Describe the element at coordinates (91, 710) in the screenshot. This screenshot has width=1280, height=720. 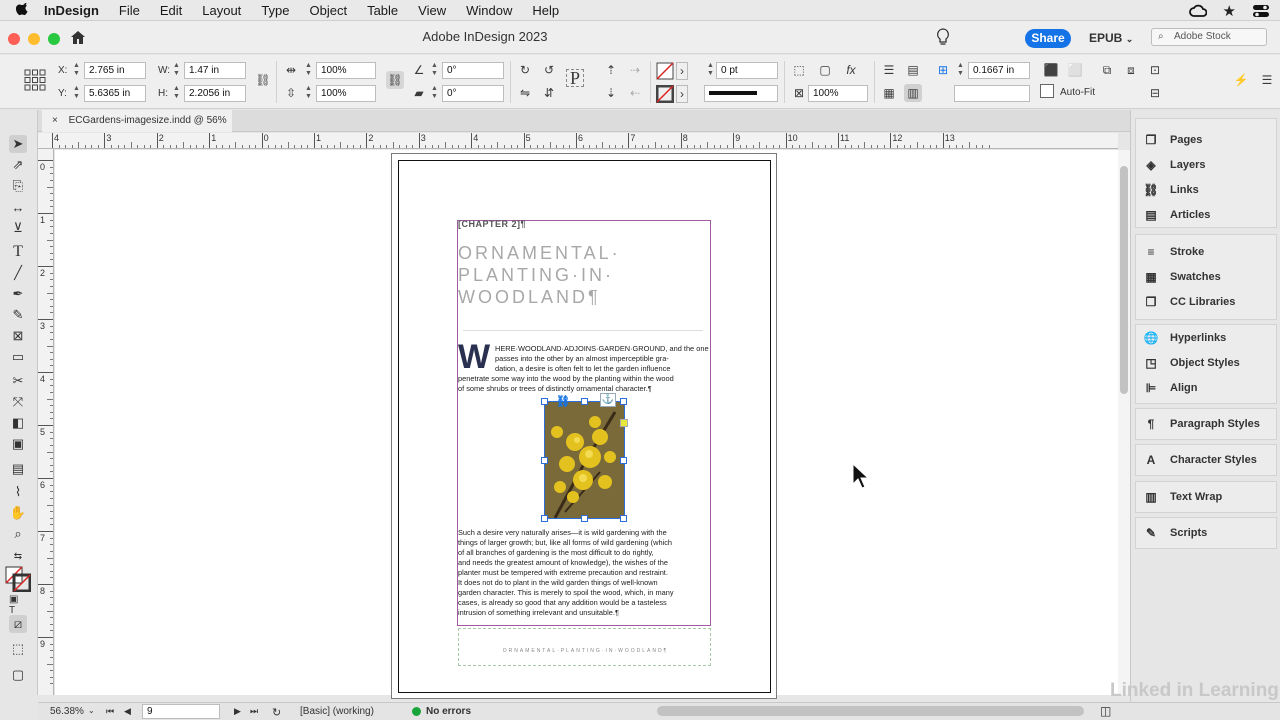
I see `zoom-chevron-icon: ⌄` at that location.